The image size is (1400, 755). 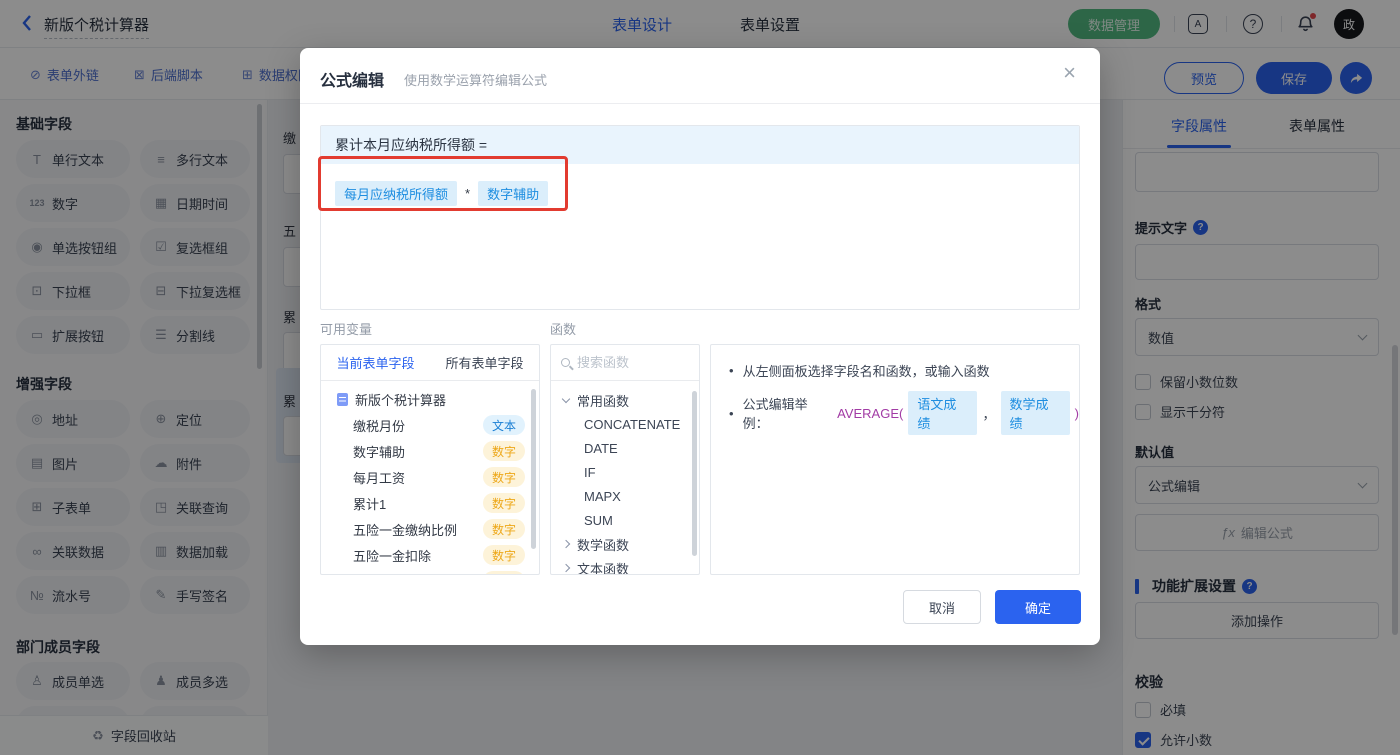 I want to click on variable-row: 数字, so click(x=430, y=571).